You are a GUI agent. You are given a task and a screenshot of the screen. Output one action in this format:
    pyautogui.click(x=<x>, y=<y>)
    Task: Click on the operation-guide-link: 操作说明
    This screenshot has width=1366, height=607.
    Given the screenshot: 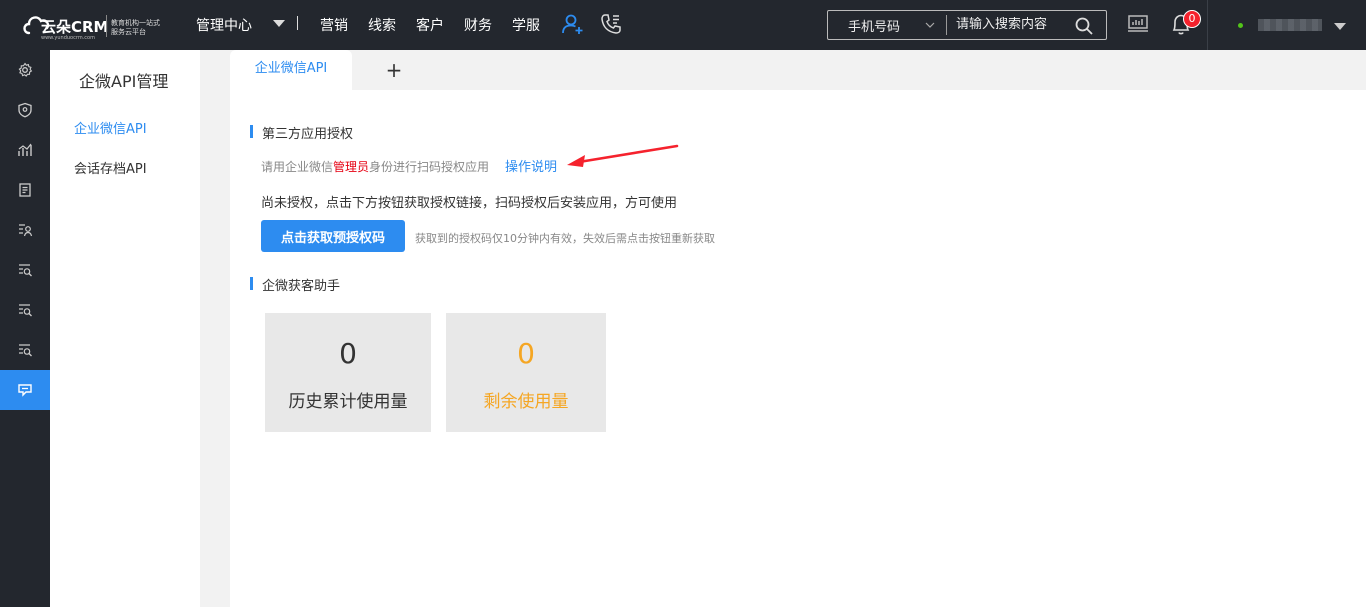 What is the action you would take?
    pyautogui.click(x=531, y=165)
    